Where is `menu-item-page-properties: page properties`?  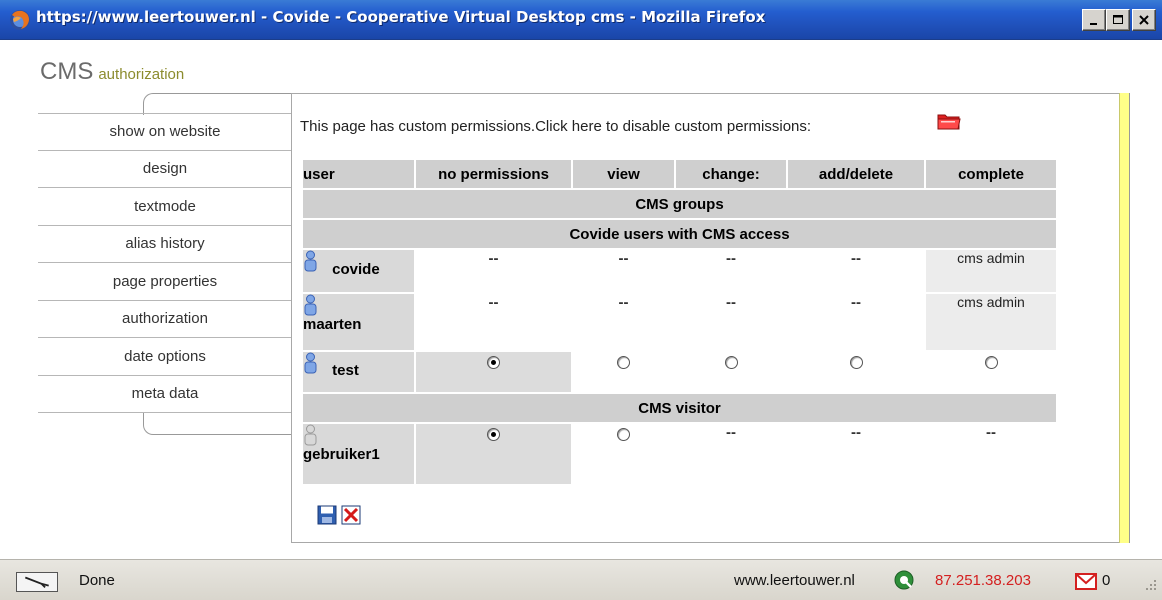
menu-item-page-properties: page properties is located at coordinates (165, 282).